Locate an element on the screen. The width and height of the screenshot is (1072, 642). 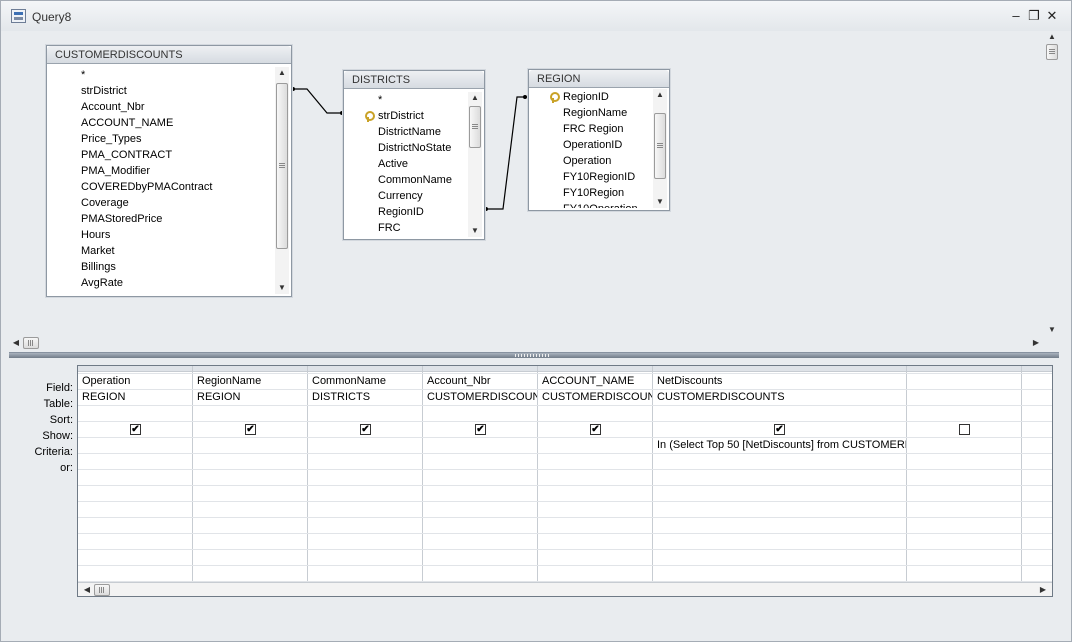
field-item: NetDiscounts is located at coordinates (113, 292).